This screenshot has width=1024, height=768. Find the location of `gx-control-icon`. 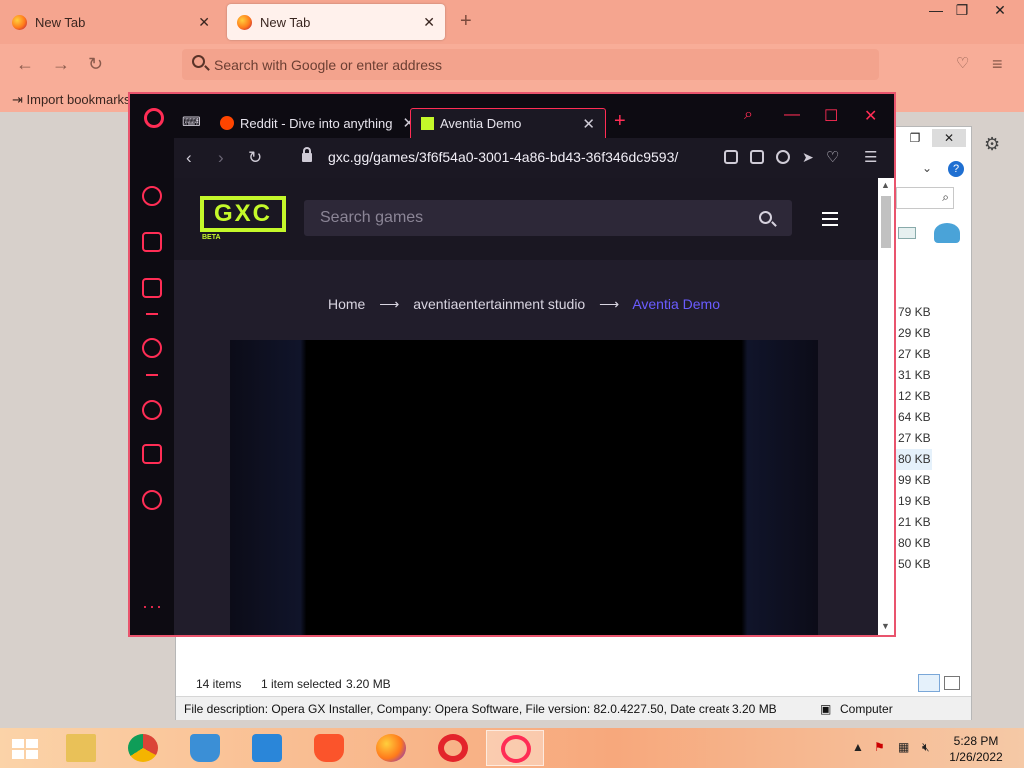

gx-control-icon is located at coordinates (152, 196).